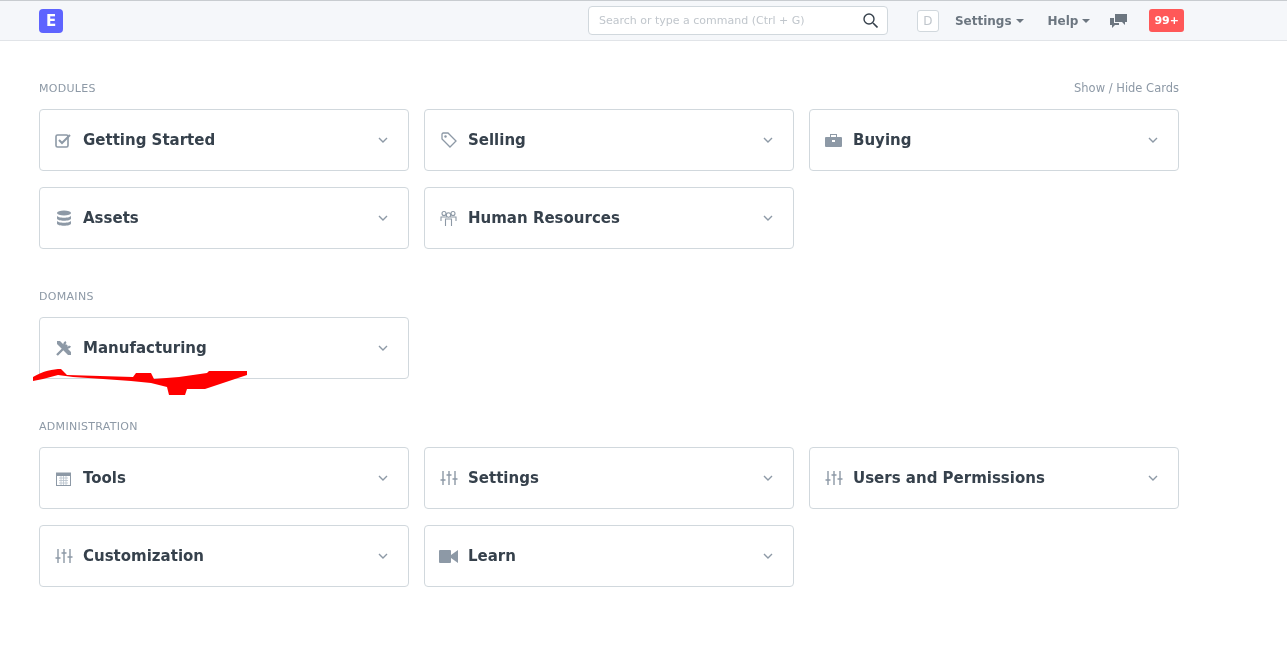 The height and width of the screenshot is (647, 1287). I want to click on module-card: Settings, so click(609, 478).